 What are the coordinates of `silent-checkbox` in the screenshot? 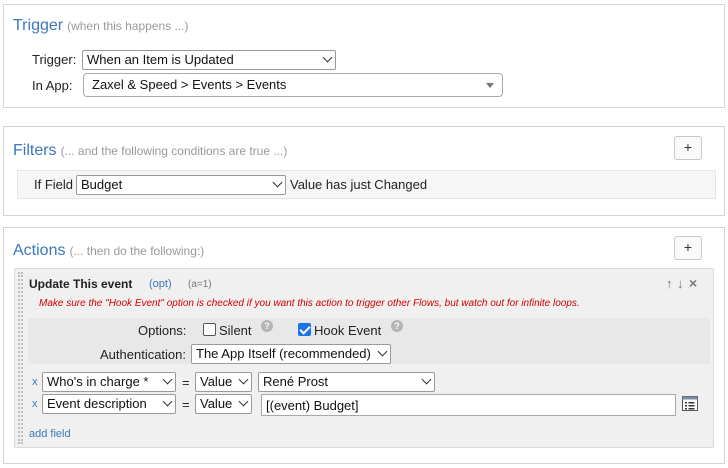 It's located at (209, 329).